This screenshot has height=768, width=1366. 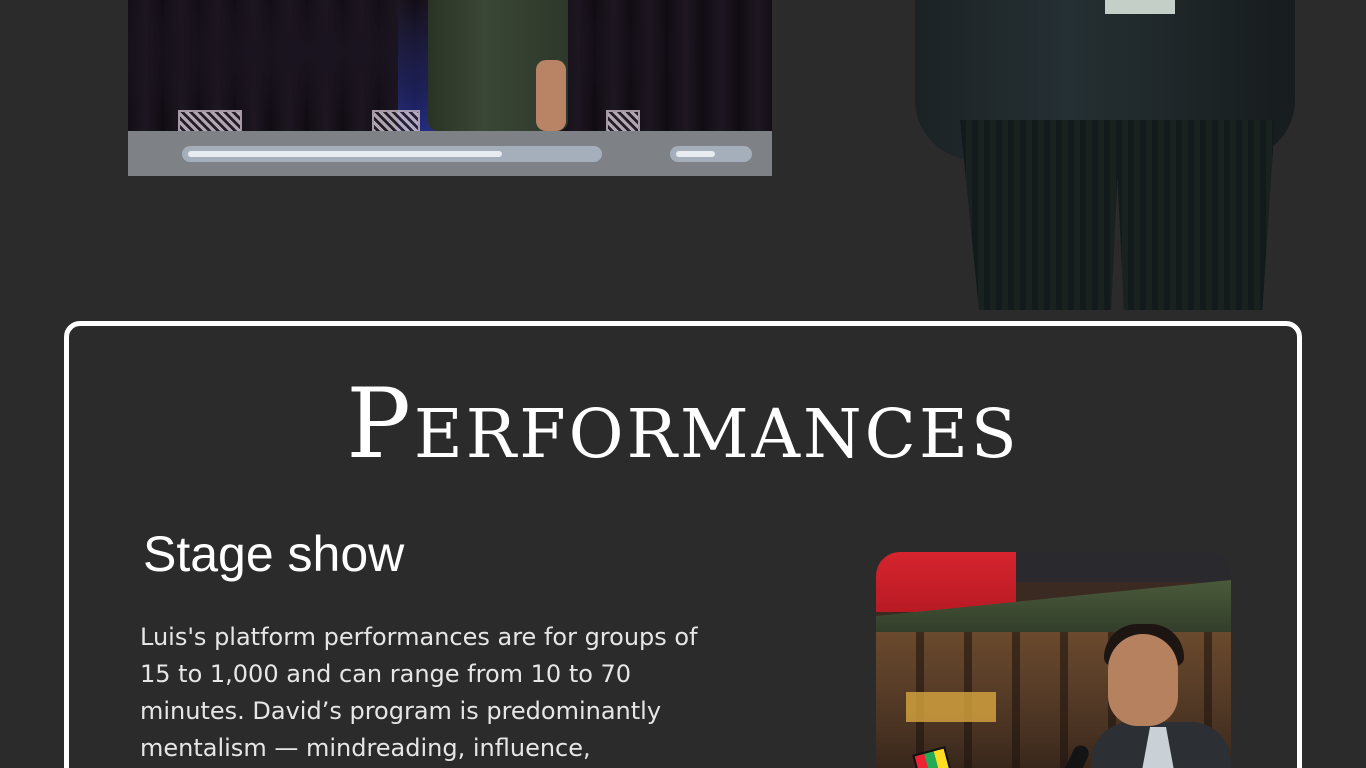 I want to click on video-player, so click(x=450, y=88).